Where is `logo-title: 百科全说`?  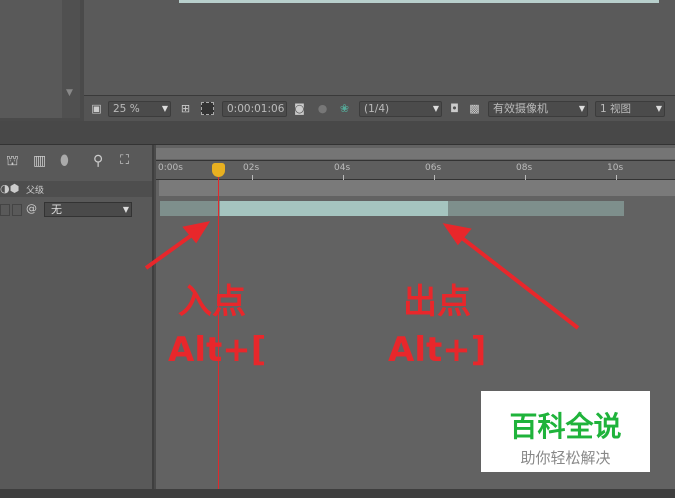
logo-title: 百科全说 is located at coordinates (565, 426).